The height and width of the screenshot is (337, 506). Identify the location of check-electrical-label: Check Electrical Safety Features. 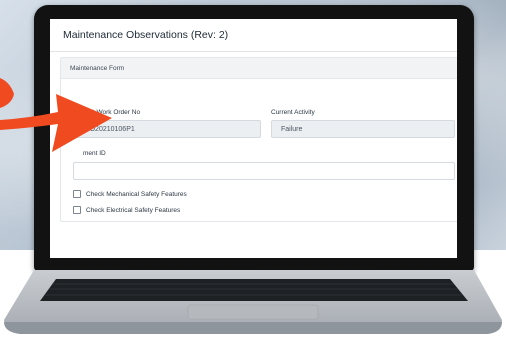
(133, 210).